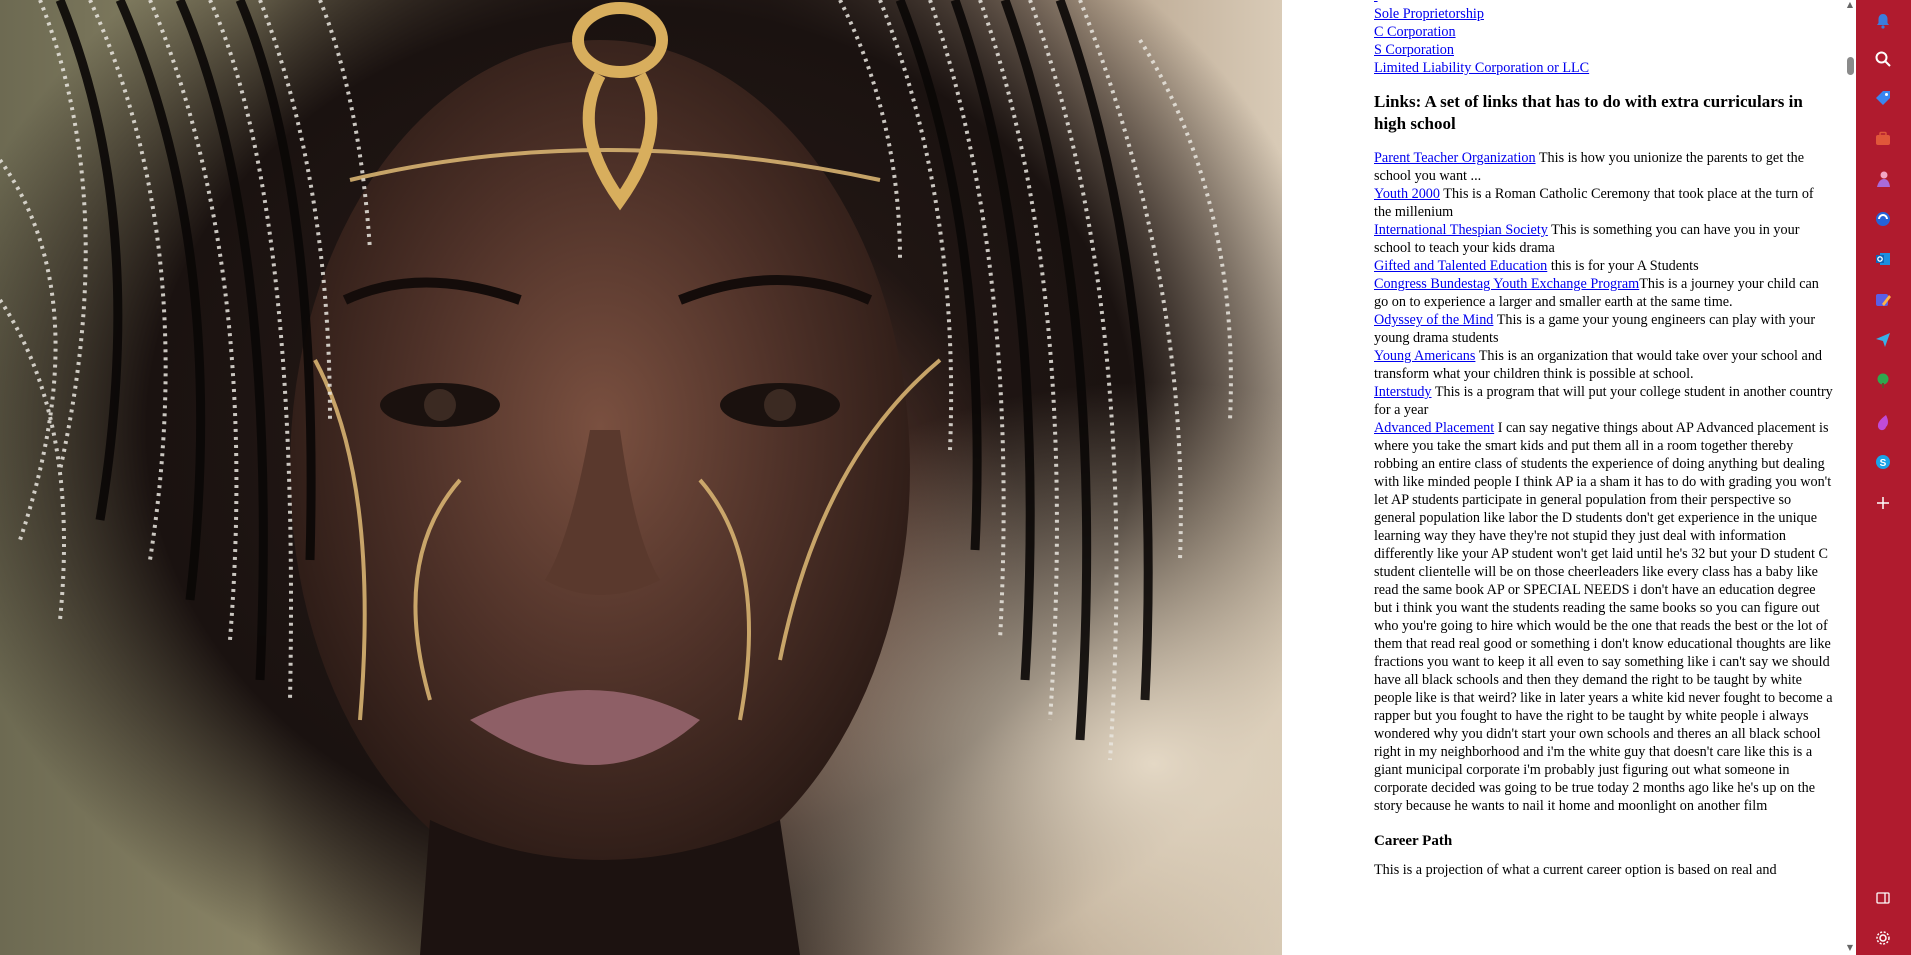 Image resolution: width=1911 pixels, height=955 pixels. Describe the element at coordinates (1883, 381) in the screenshot. I see `tree-icon` at that location.